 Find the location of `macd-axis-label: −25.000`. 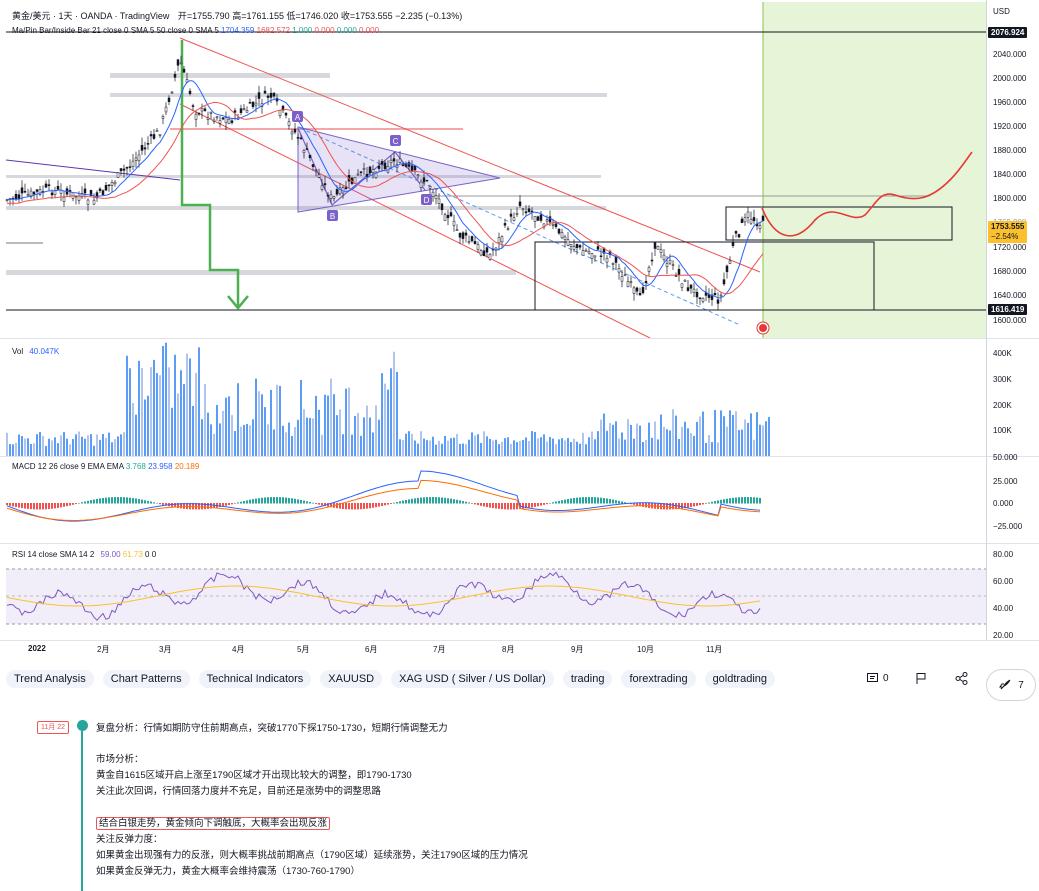

macd-axis-label: −25.000 is located at coordinates (1008, 526).